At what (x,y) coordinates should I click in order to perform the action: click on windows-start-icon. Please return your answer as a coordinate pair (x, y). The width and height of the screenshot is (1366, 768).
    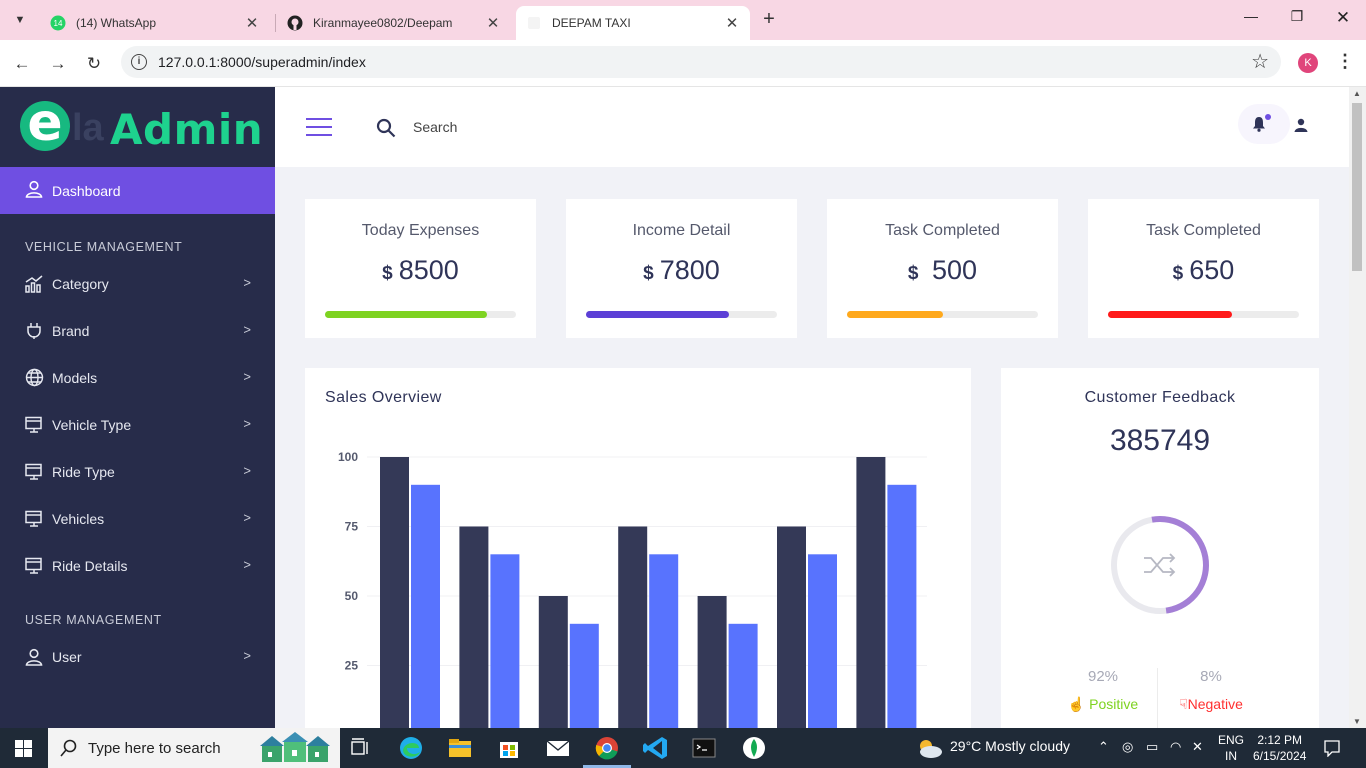
    Looking at the image, I should click on (23, 748).